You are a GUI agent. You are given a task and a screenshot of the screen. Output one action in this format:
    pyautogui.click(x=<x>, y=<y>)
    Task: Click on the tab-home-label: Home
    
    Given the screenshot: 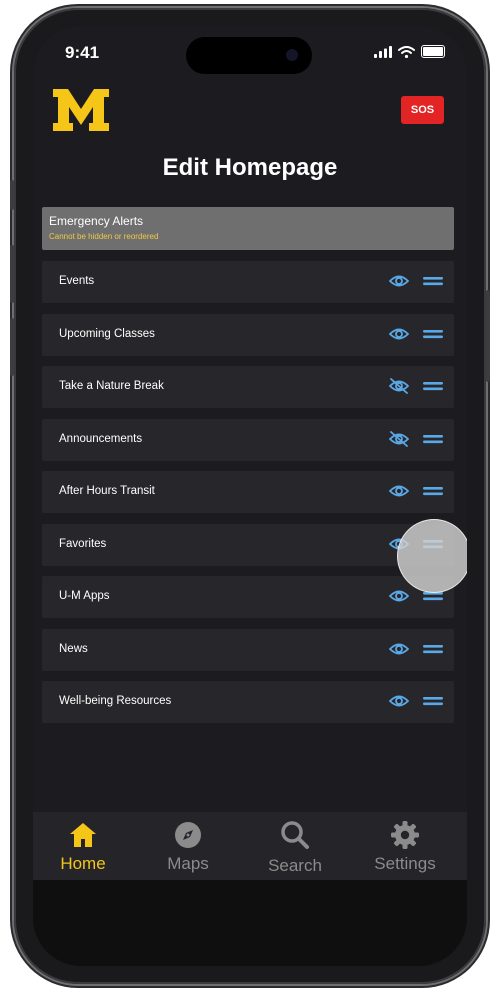 What is the action you would take?
    pyautogui.click(x=83, y=863)
    